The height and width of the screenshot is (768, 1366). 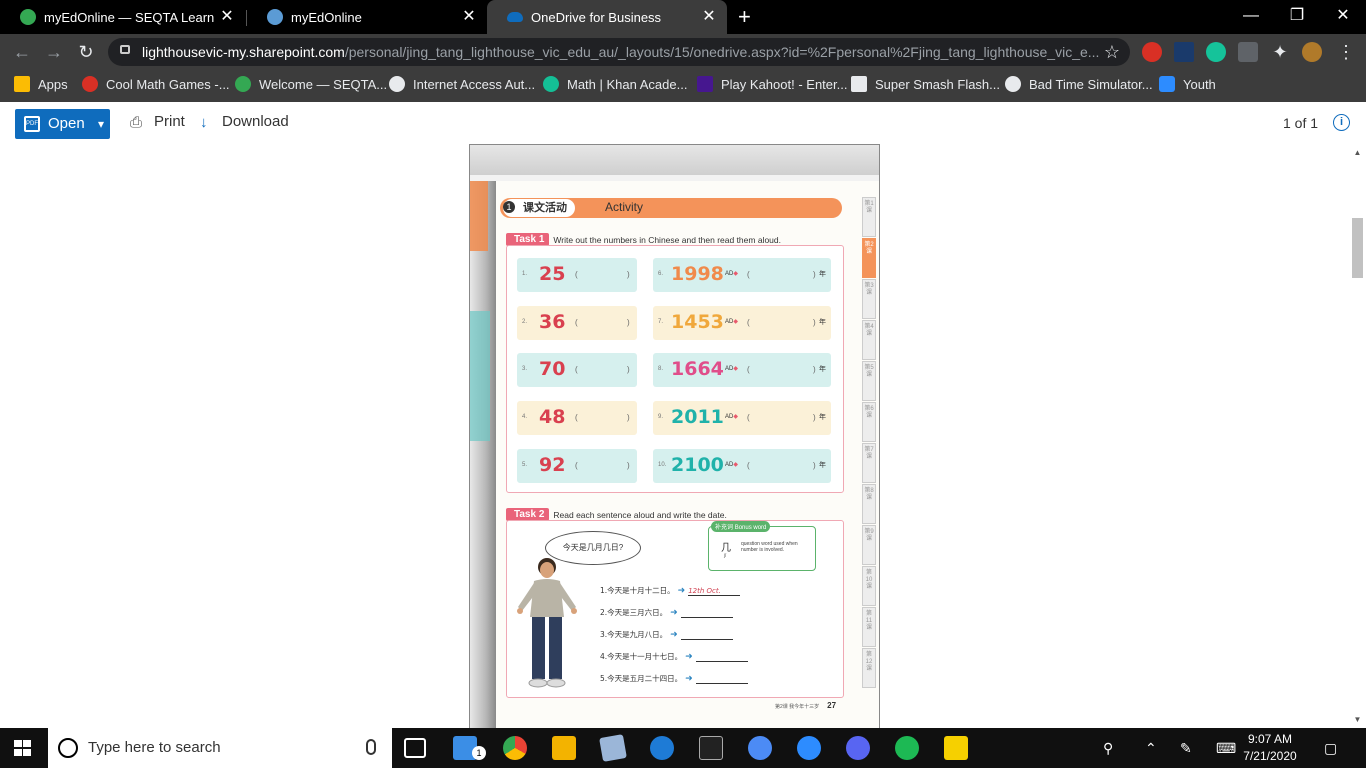 What do you see at coordinates (666, 612) in the screenshot?
I see `sentence-row: 2.今天是三月六日。 ➜` at bounding box center [666, 612].